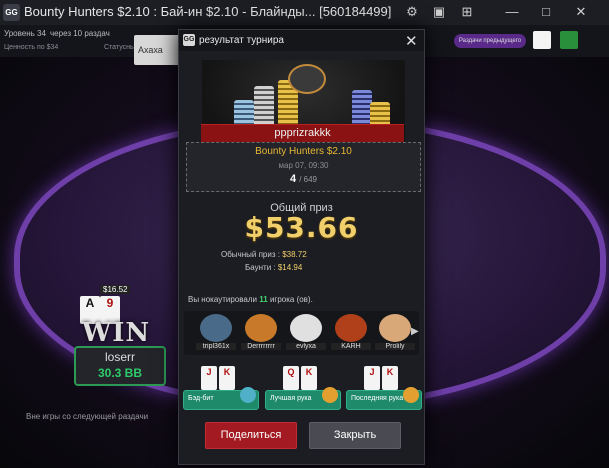 The width and height of the screenshot is (609, 468). What do you see at coordinates (216, 346) in the screenshot?
I see `knocked-player-name: tripl361x` at bounding box center [216, 346].